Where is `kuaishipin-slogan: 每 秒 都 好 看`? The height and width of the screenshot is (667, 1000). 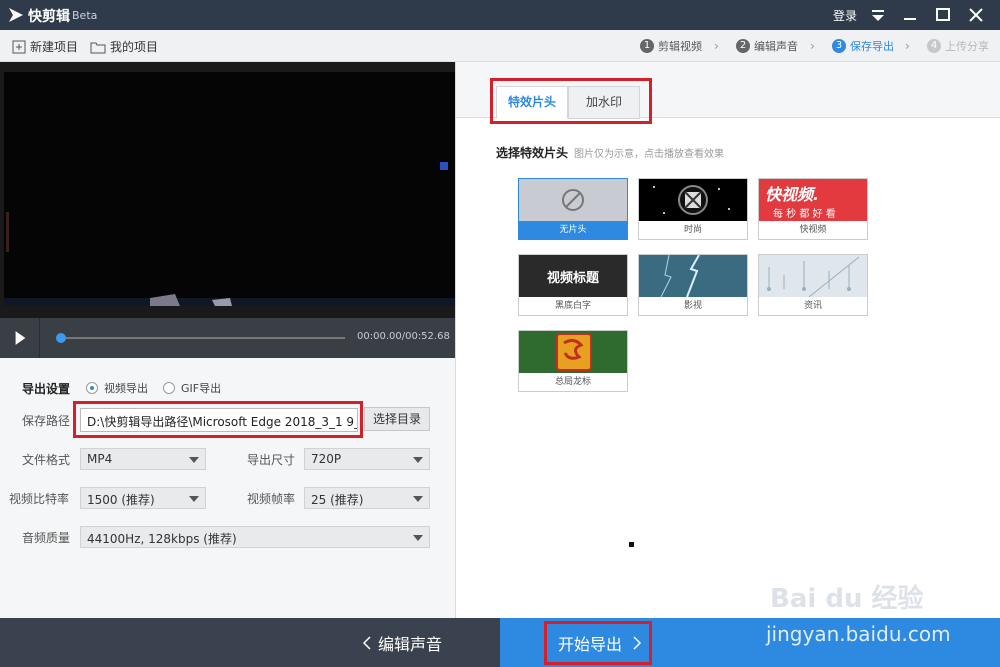
kuaishipin-slogan: 每 秒 都 好 看 is located at coordinates (804, 214).